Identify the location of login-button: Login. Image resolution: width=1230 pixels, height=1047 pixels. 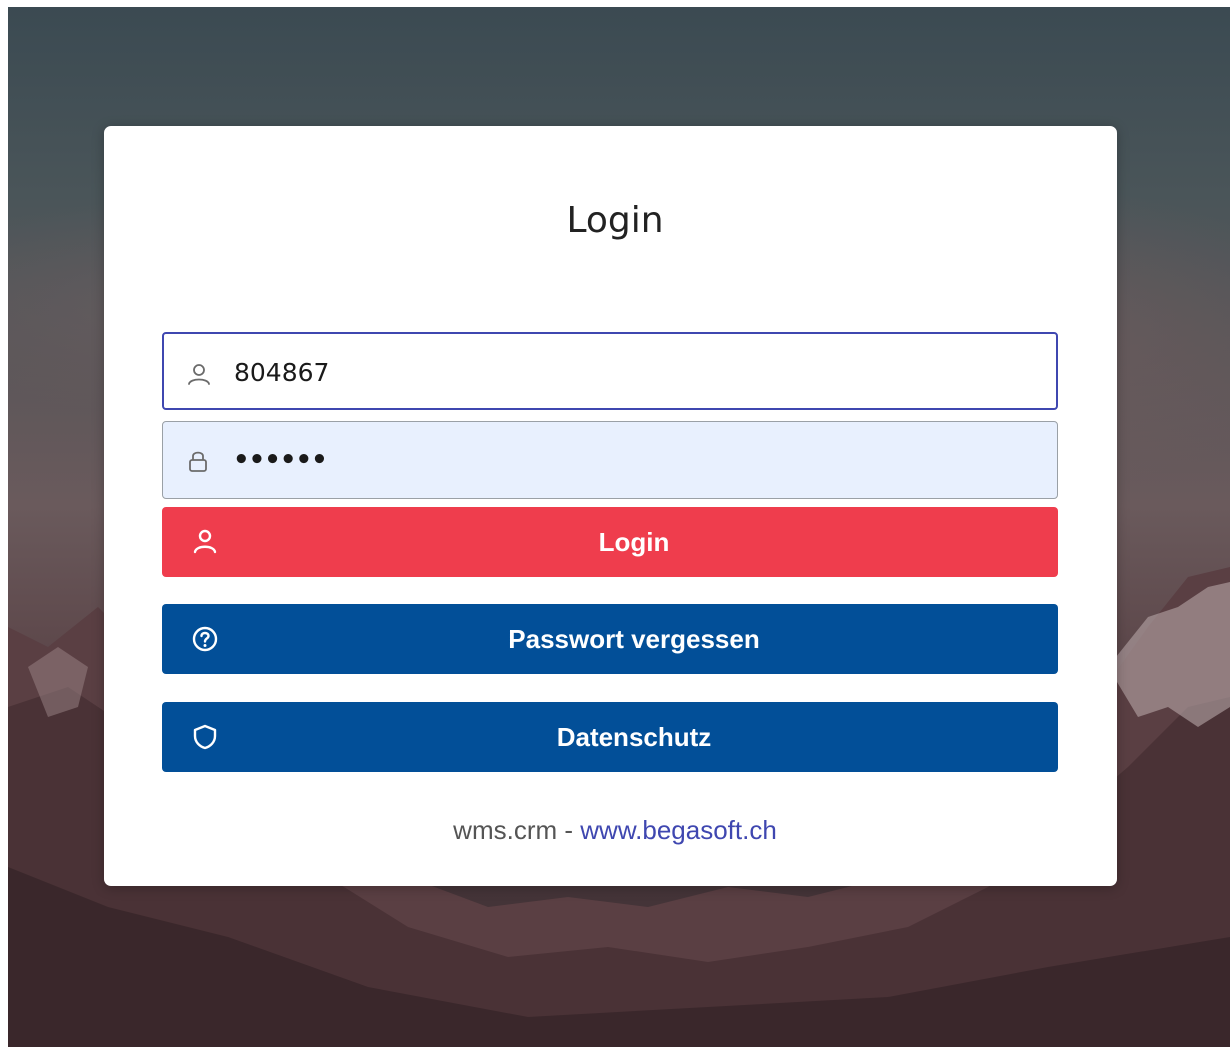
(610, 542).